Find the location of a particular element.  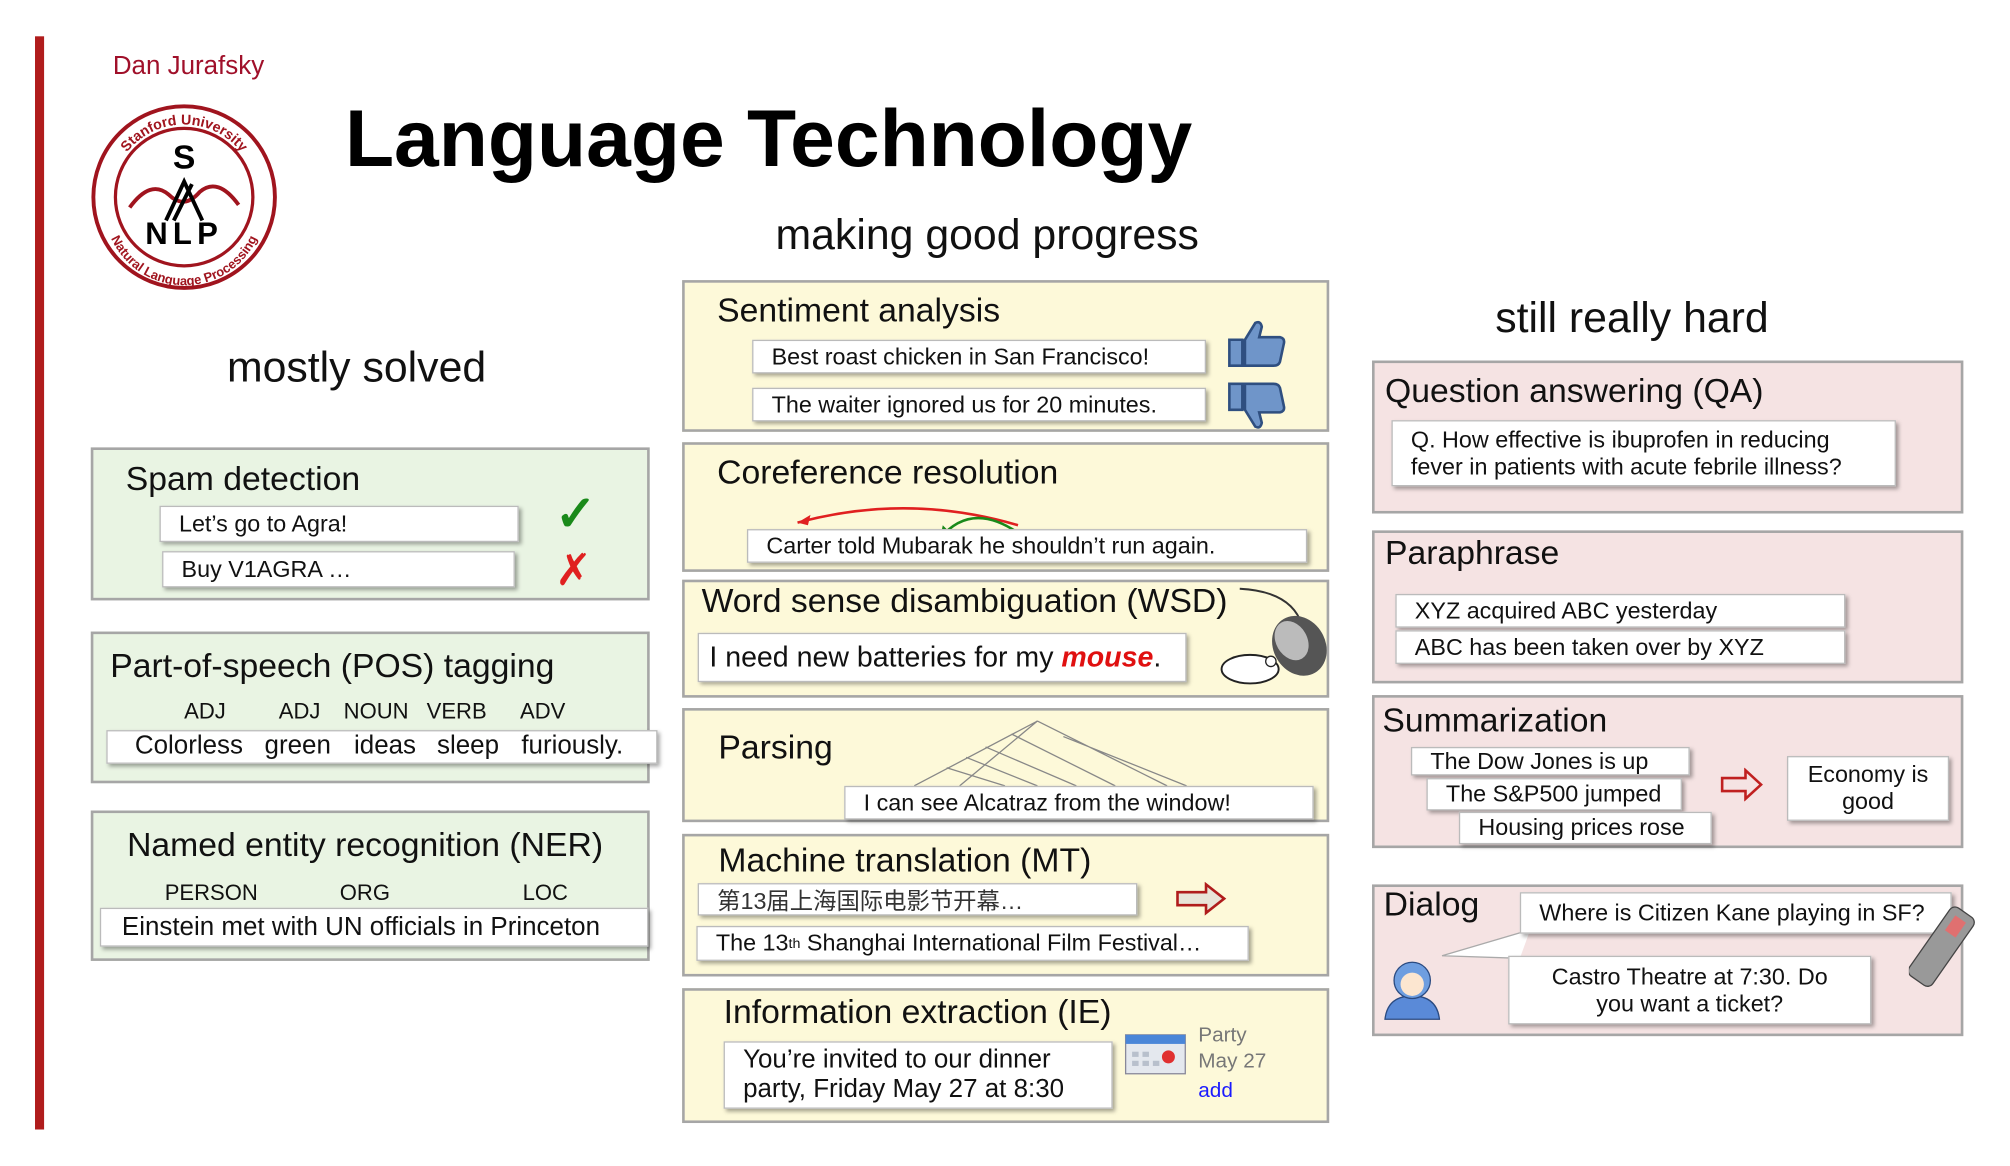

sentiment-title: Sentiment analysis is located at coordinates (859, 310).